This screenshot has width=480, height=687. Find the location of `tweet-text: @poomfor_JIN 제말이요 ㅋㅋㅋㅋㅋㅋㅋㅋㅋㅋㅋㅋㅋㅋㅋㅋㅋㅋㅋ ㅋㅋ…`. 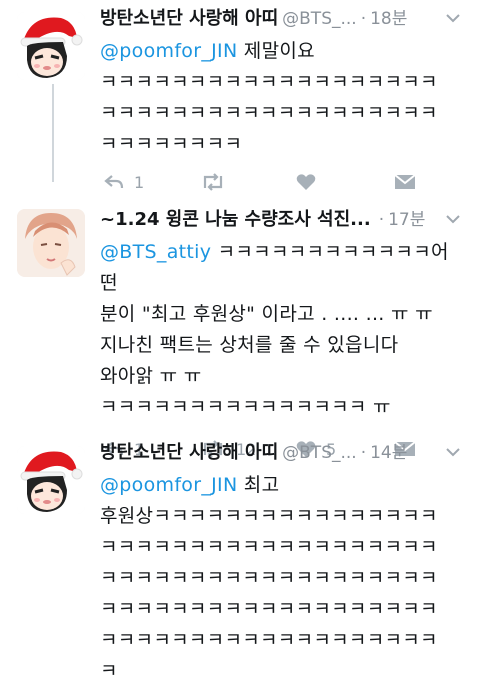

tweet-text: @poomfor_JIN 제말이요 ㅋㅋㅋㅋㅋㅋㅋㅋㅋㅋㅋㅋㅋㅋㅋㅋㅋㅋㅋ ㅋㅋ… is located at coordinates (283, 98).